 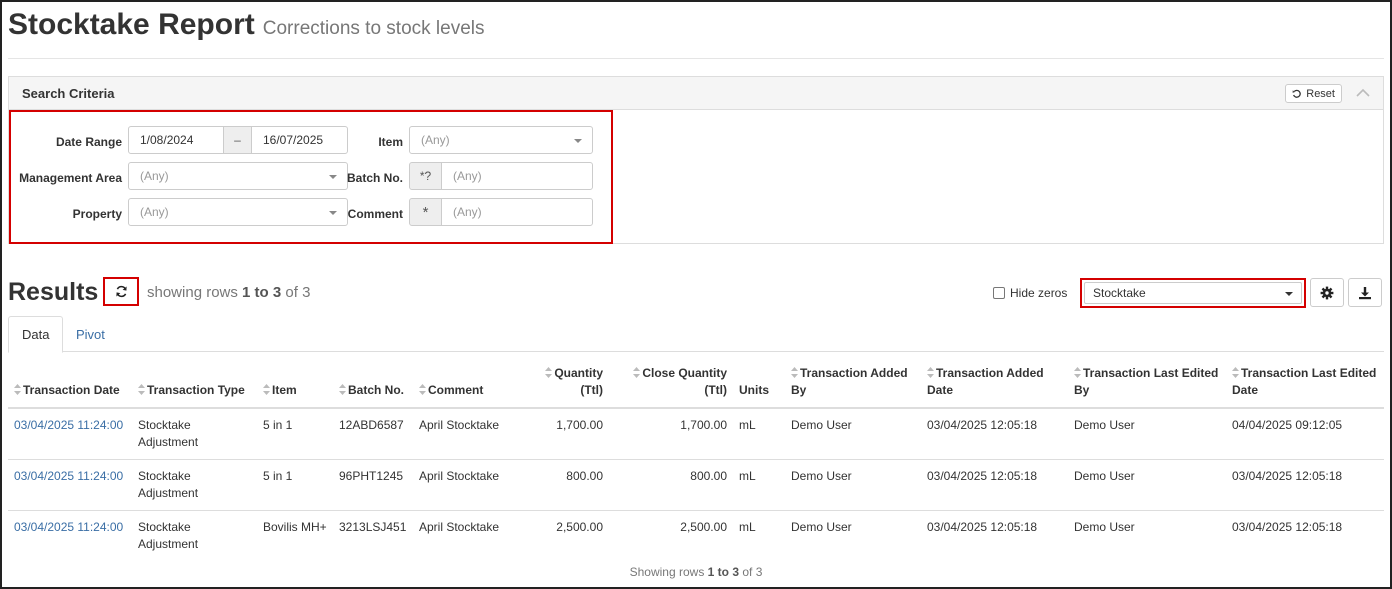 I want to click on gear-icon, so click(x=1327, y=292).